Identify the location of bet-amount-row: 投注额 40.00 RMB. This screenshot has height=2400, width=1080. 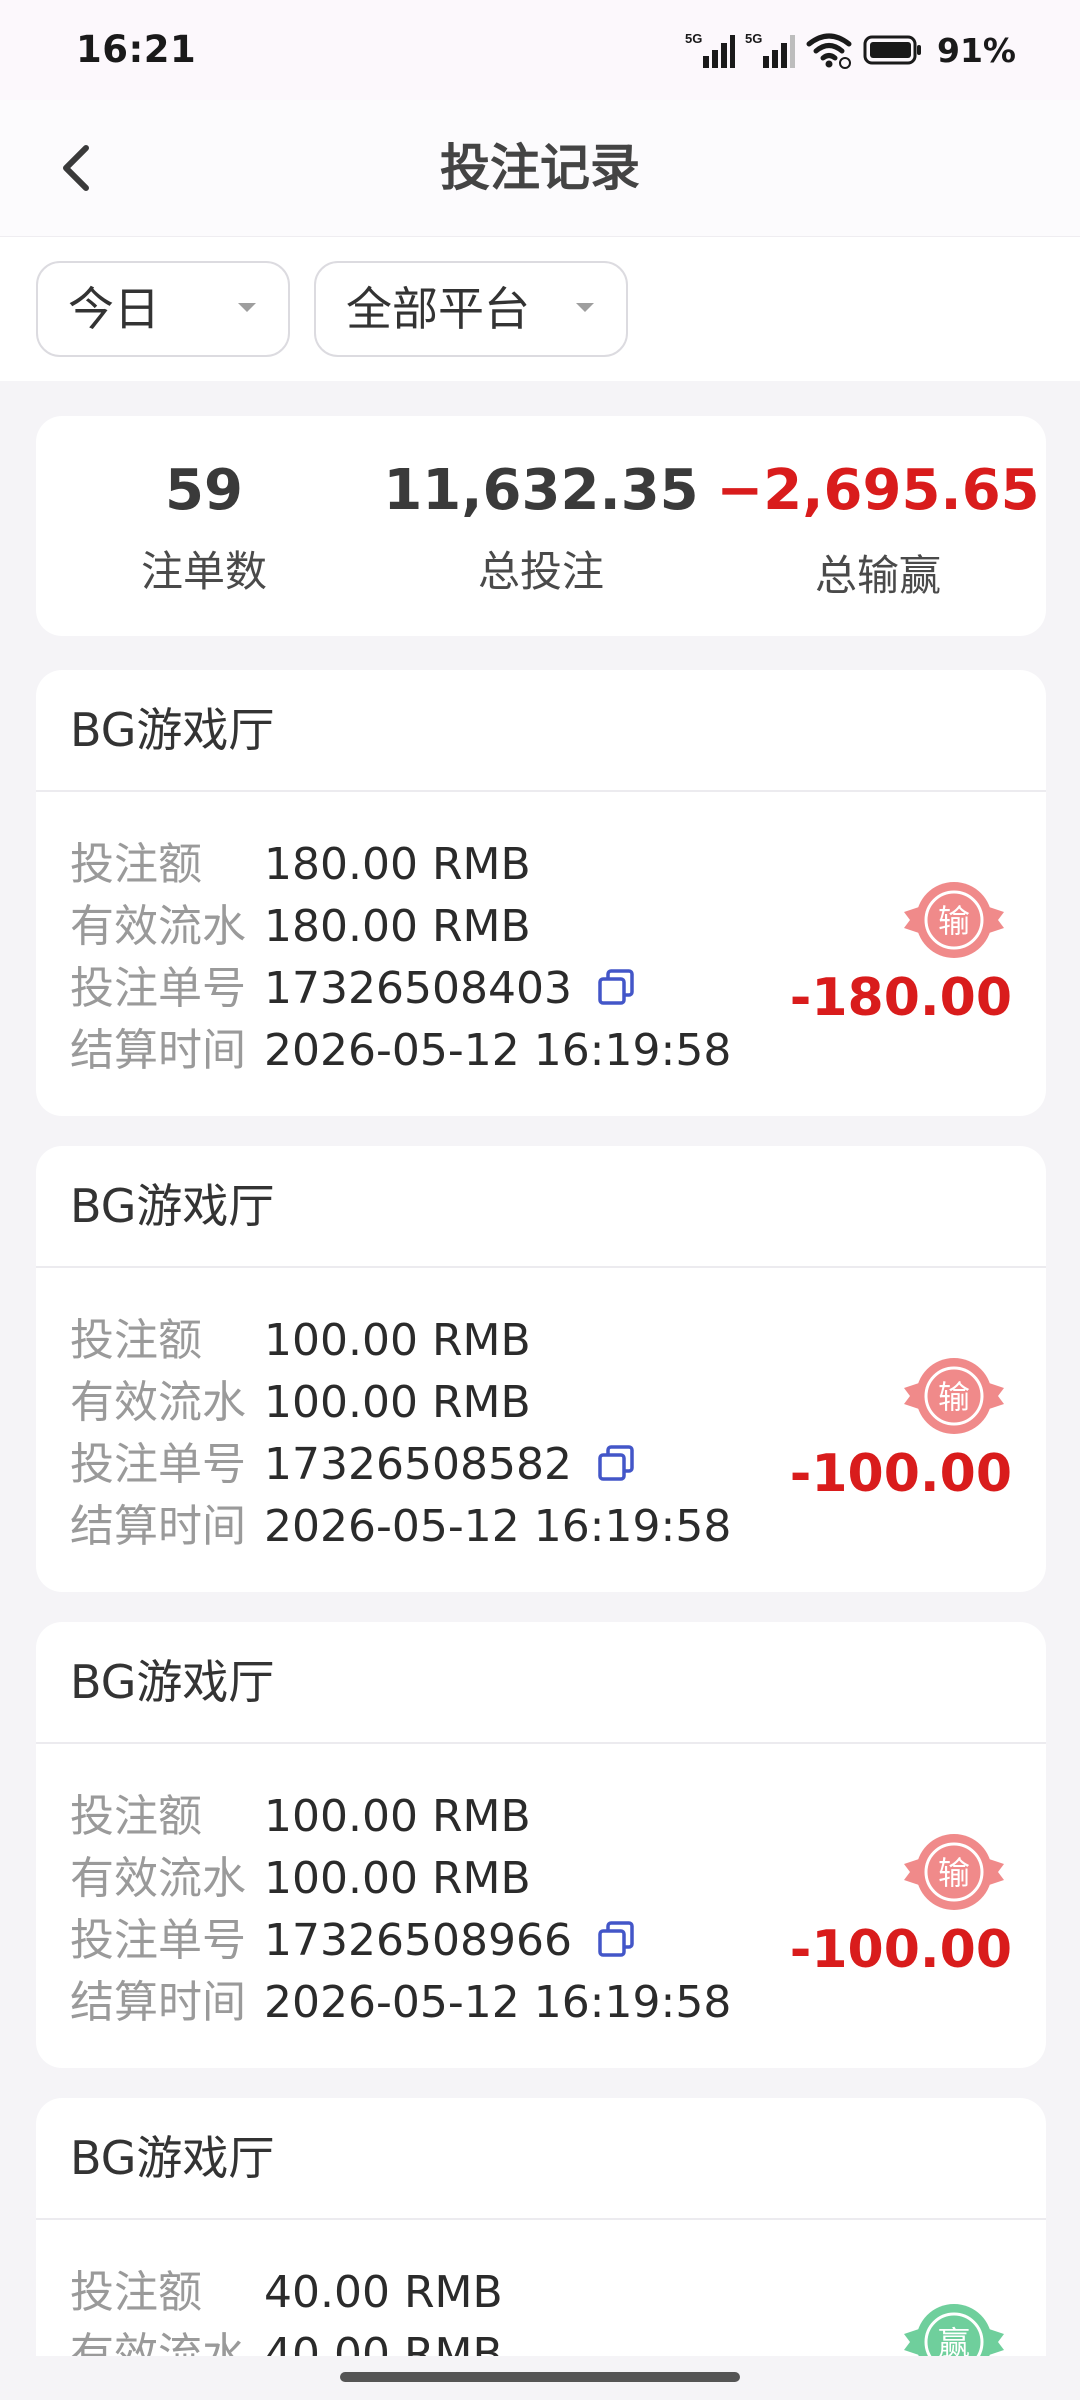
(286, 2293).